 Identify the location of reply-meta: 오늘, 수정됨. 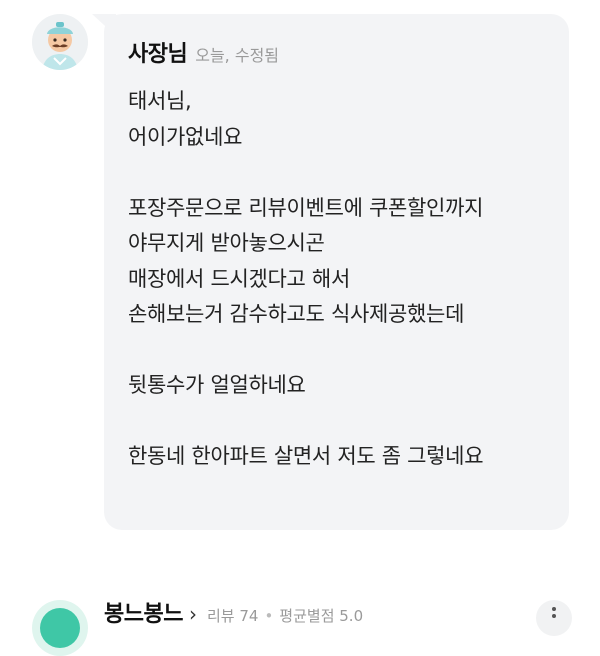
(237, 55).